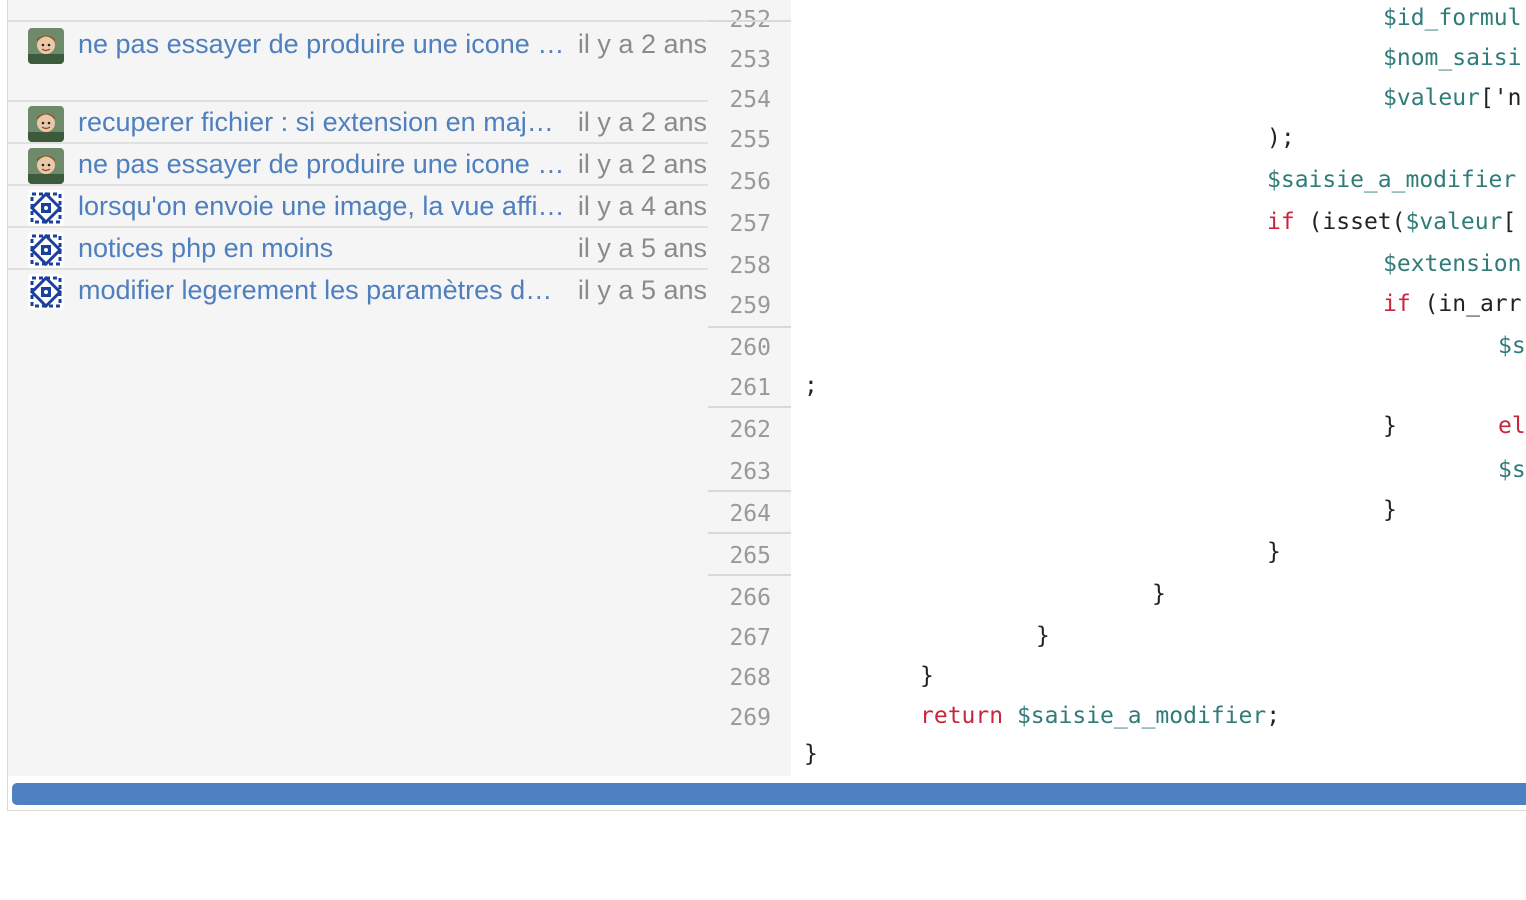 The height and width of the screenshot is (900, 1526). I want to click on code-line-261: ;, so click(811, 386).